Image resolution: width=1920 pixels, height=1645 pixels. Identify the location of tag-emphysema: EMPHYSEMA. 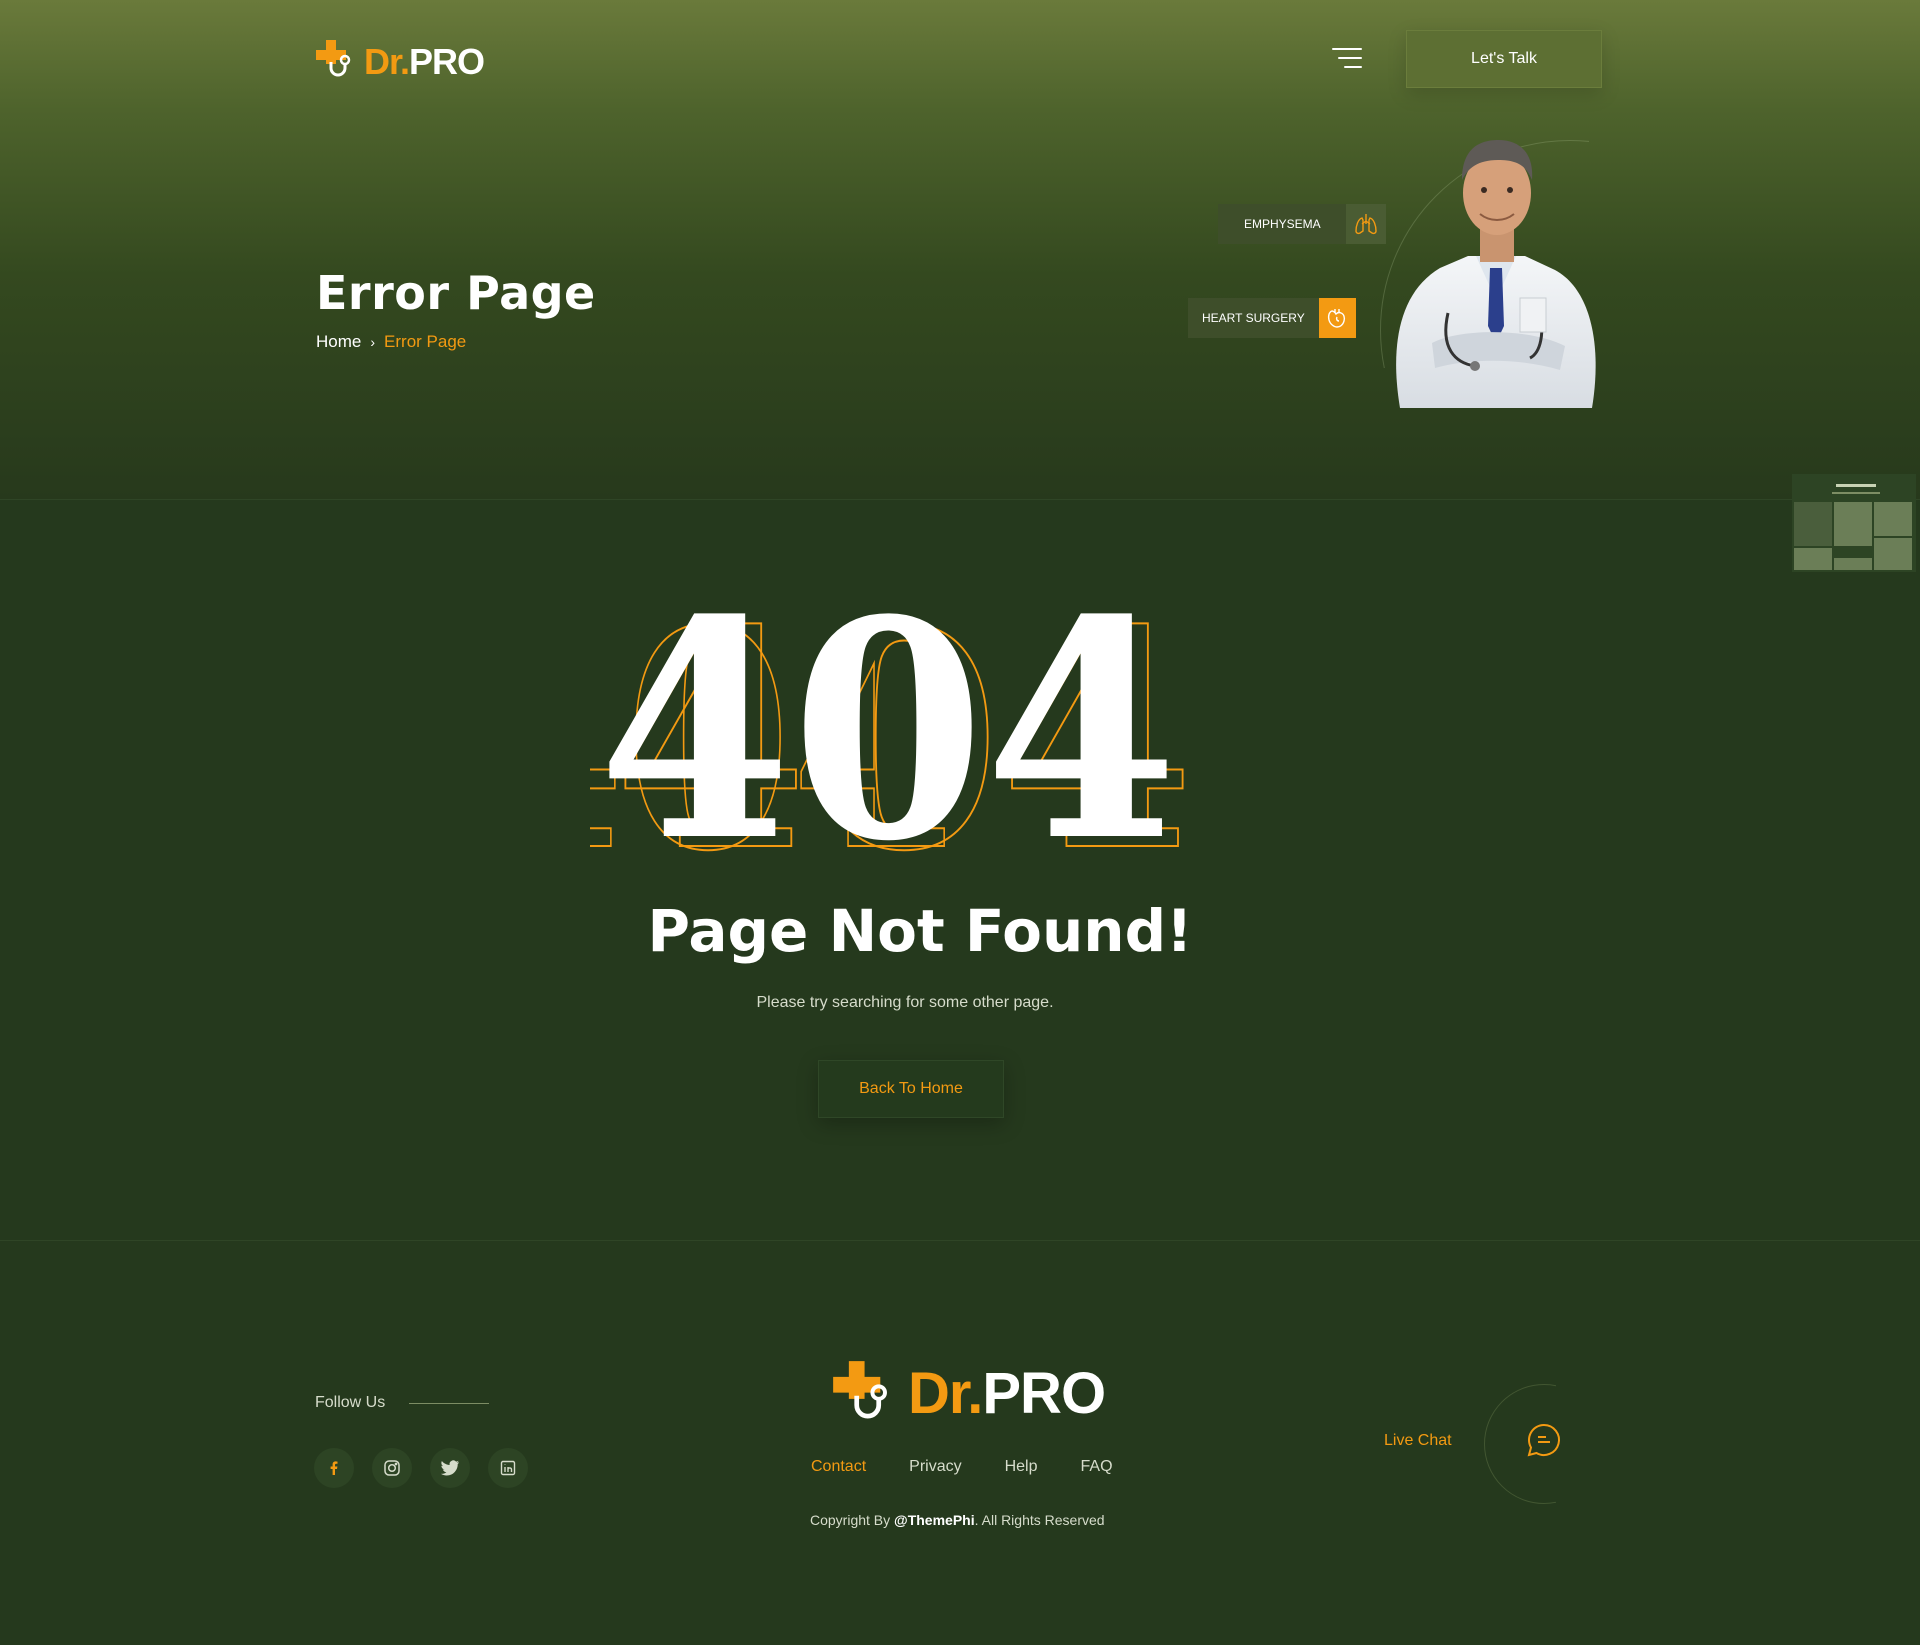
(1302, 224).